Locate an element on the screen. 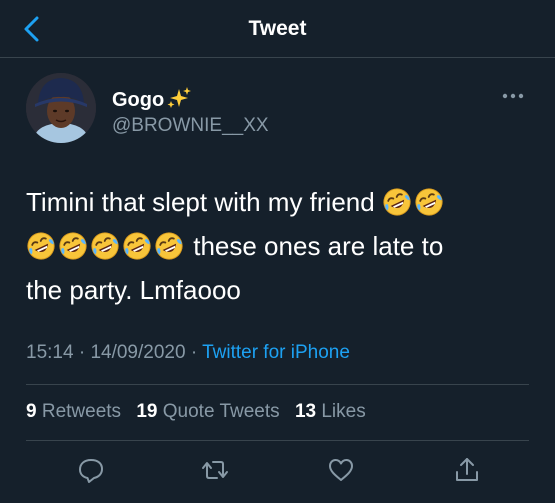 This screenshot has height=503, width=555. retweets-count: 9 is located at coordinates (31, 411).